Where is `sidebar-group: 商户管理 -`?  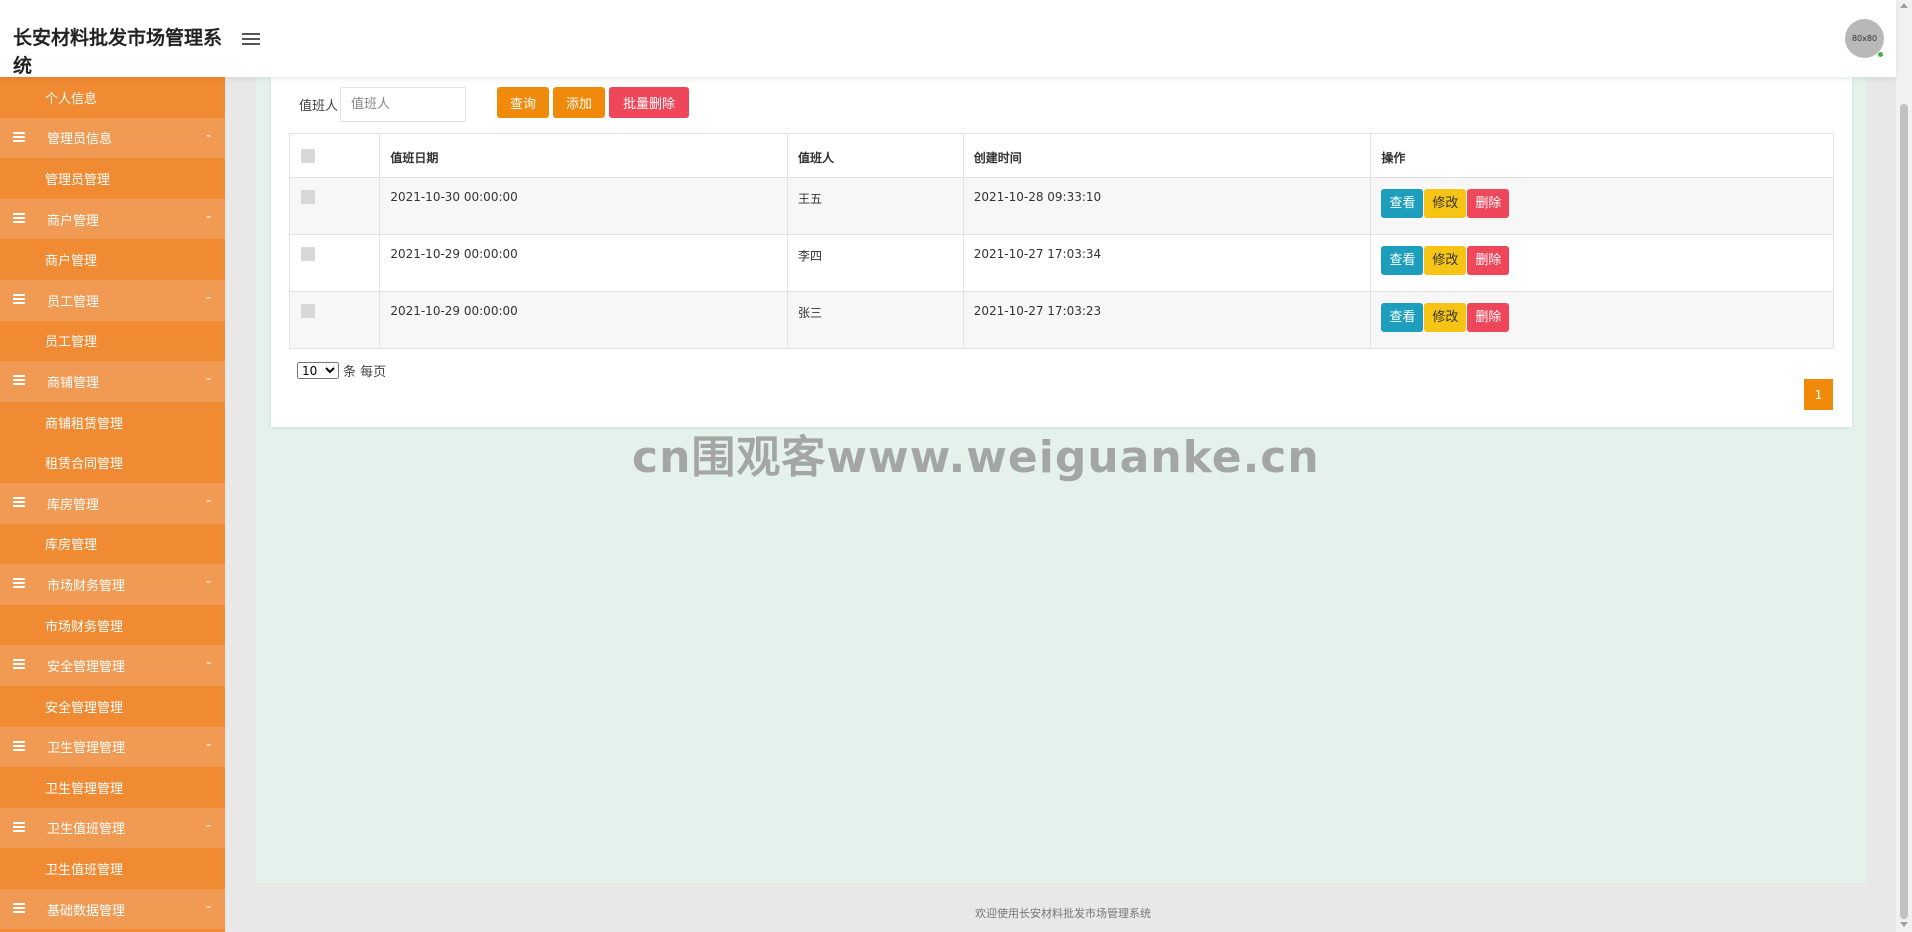
sidebar-group: 商户管理 - is located at coordinates (112, 219).